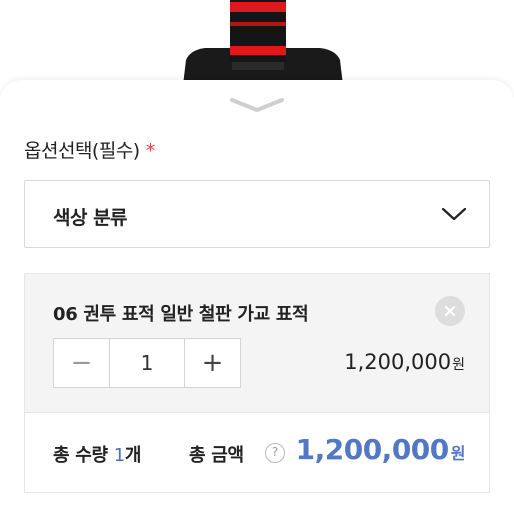 The width and height of the screenshot is (514, 514). What do you see at coordinates (458, 365) in the screenshot?
I see `item-price-unit: 원` at bounding box center [458, 365].